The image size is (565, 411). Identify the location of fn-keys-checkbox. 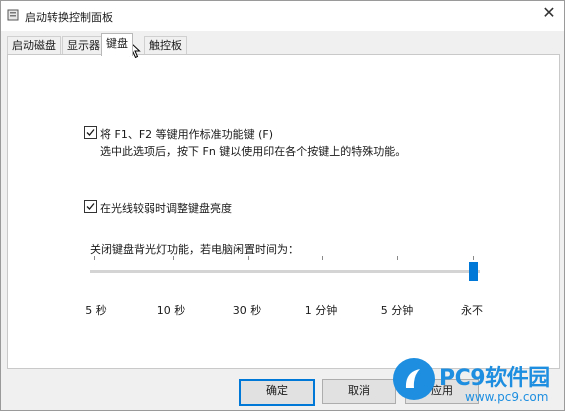
(90, 132).